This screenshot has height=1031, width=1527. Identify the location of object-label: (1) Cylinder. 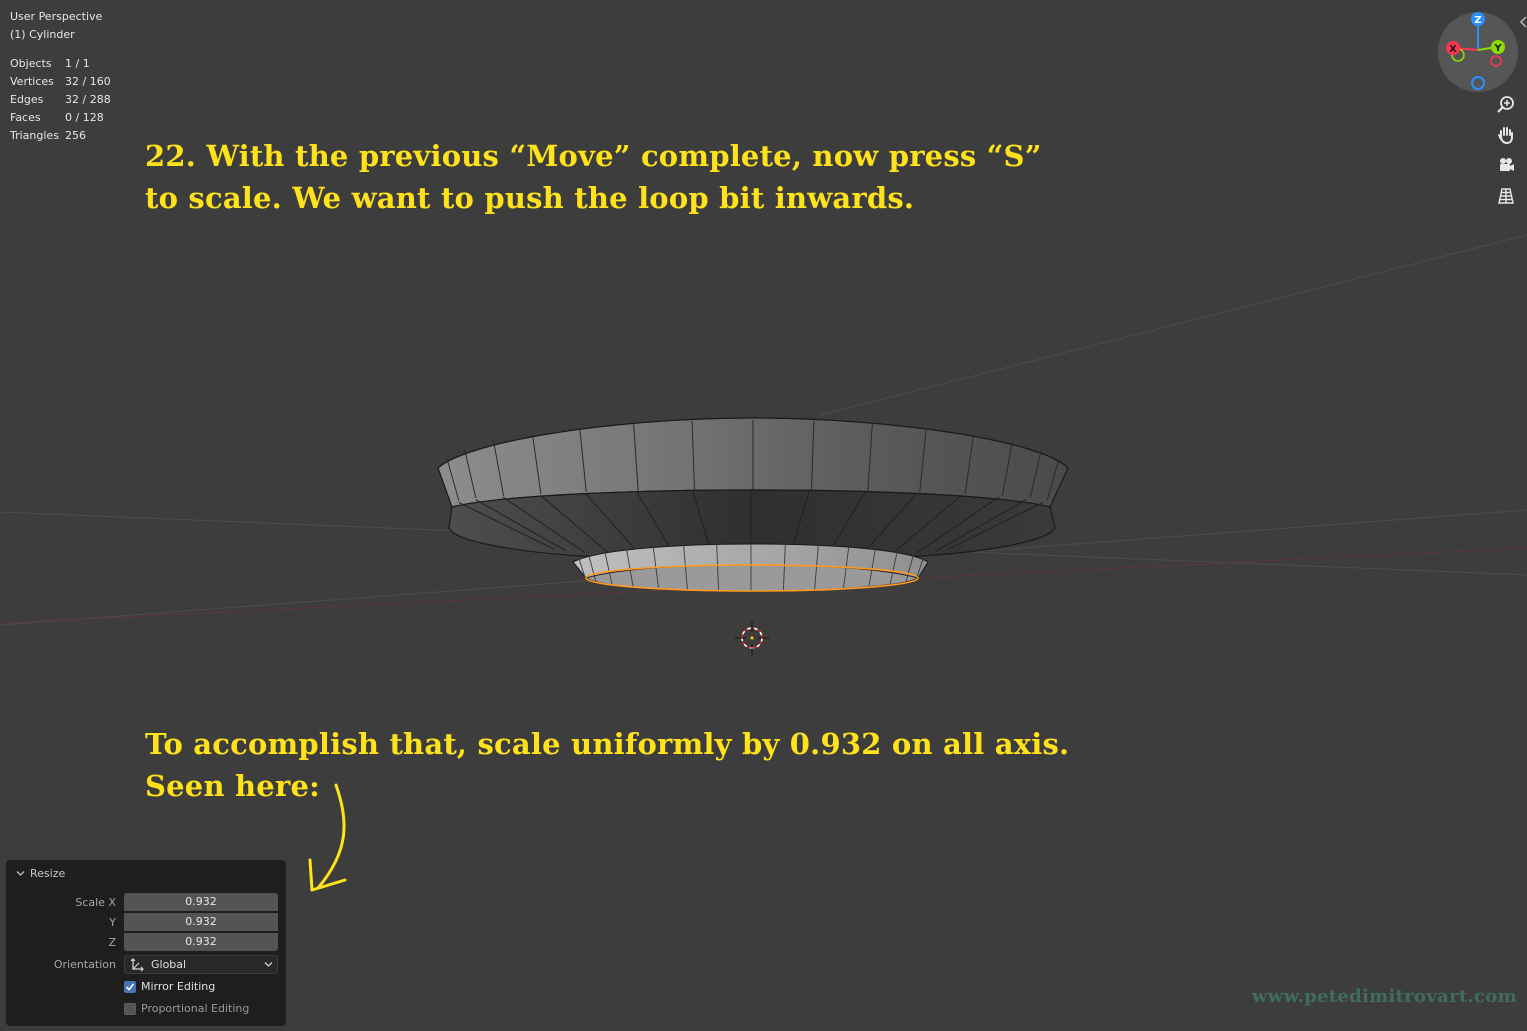
(42, 34).